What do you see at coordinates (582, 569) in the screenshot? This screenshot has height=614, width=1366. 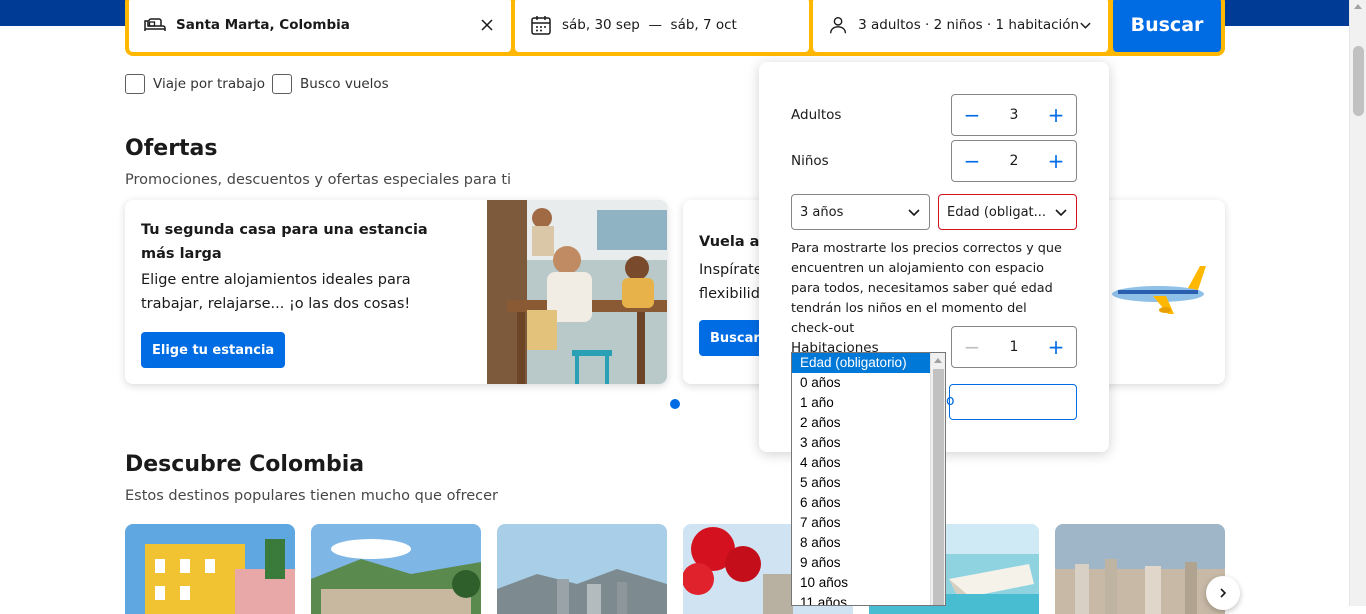 I see `destination-photo-bogota` at bounding box center [582, 569].